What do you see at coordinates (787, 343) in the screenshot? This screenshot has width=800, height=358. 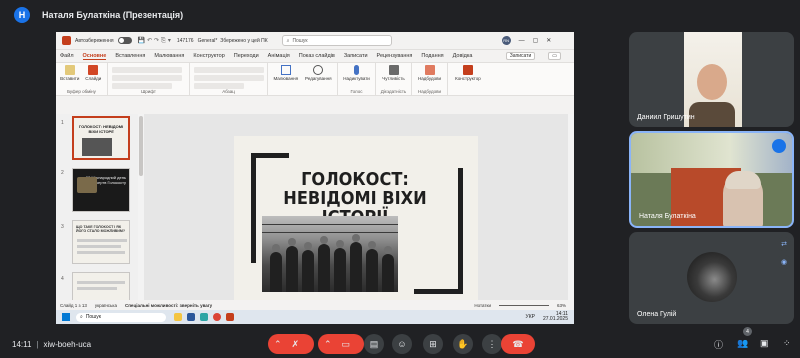 I see `activities-icon: ⁘` at bounding box center [787, 343].